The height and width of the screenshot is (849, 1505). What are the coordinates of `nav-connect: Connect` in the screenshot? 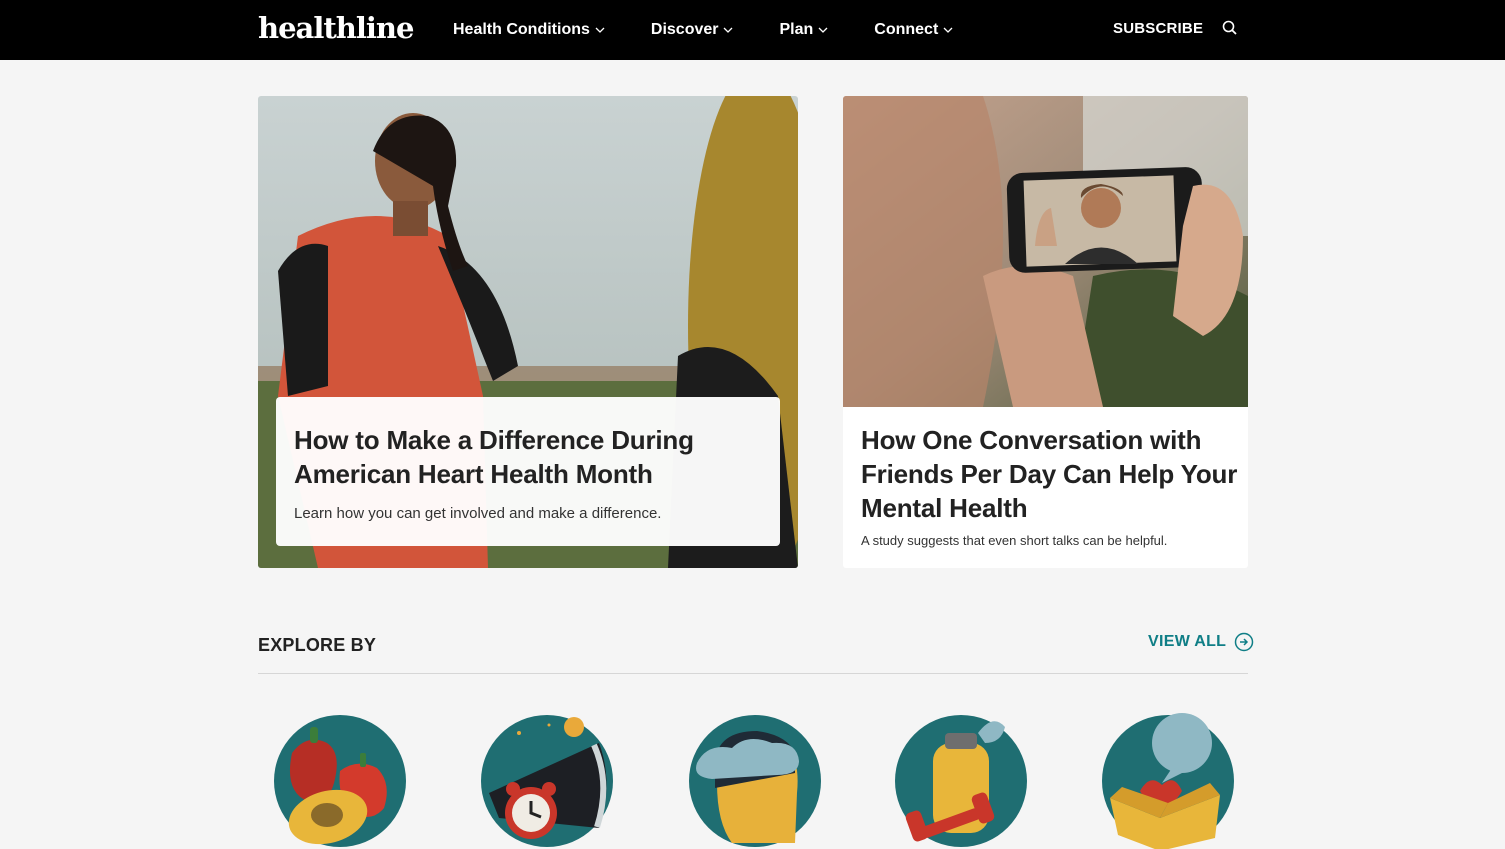 It's located at (913, 30).